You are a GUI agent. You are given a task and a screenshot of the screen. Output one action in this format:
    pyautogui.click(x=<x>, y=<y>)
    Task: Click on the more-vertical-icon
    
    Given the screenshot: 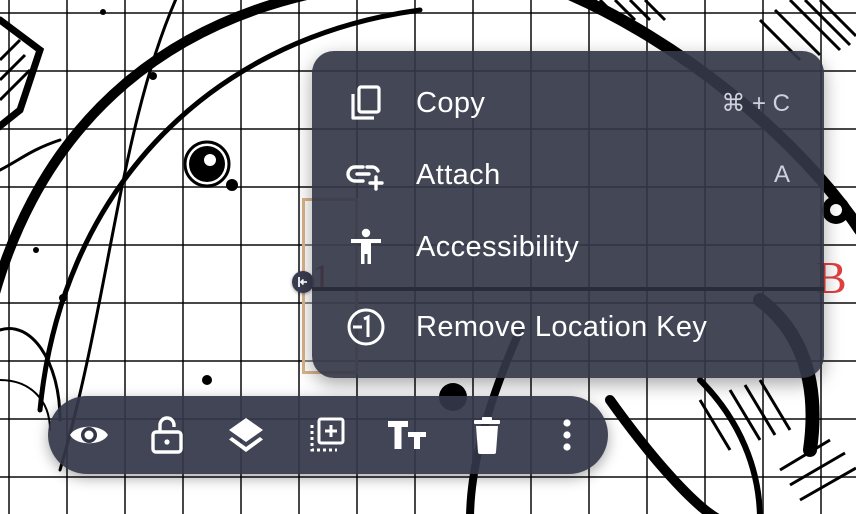 What is the action you would take?
    pyautogui.click(x=567, y=435)
    